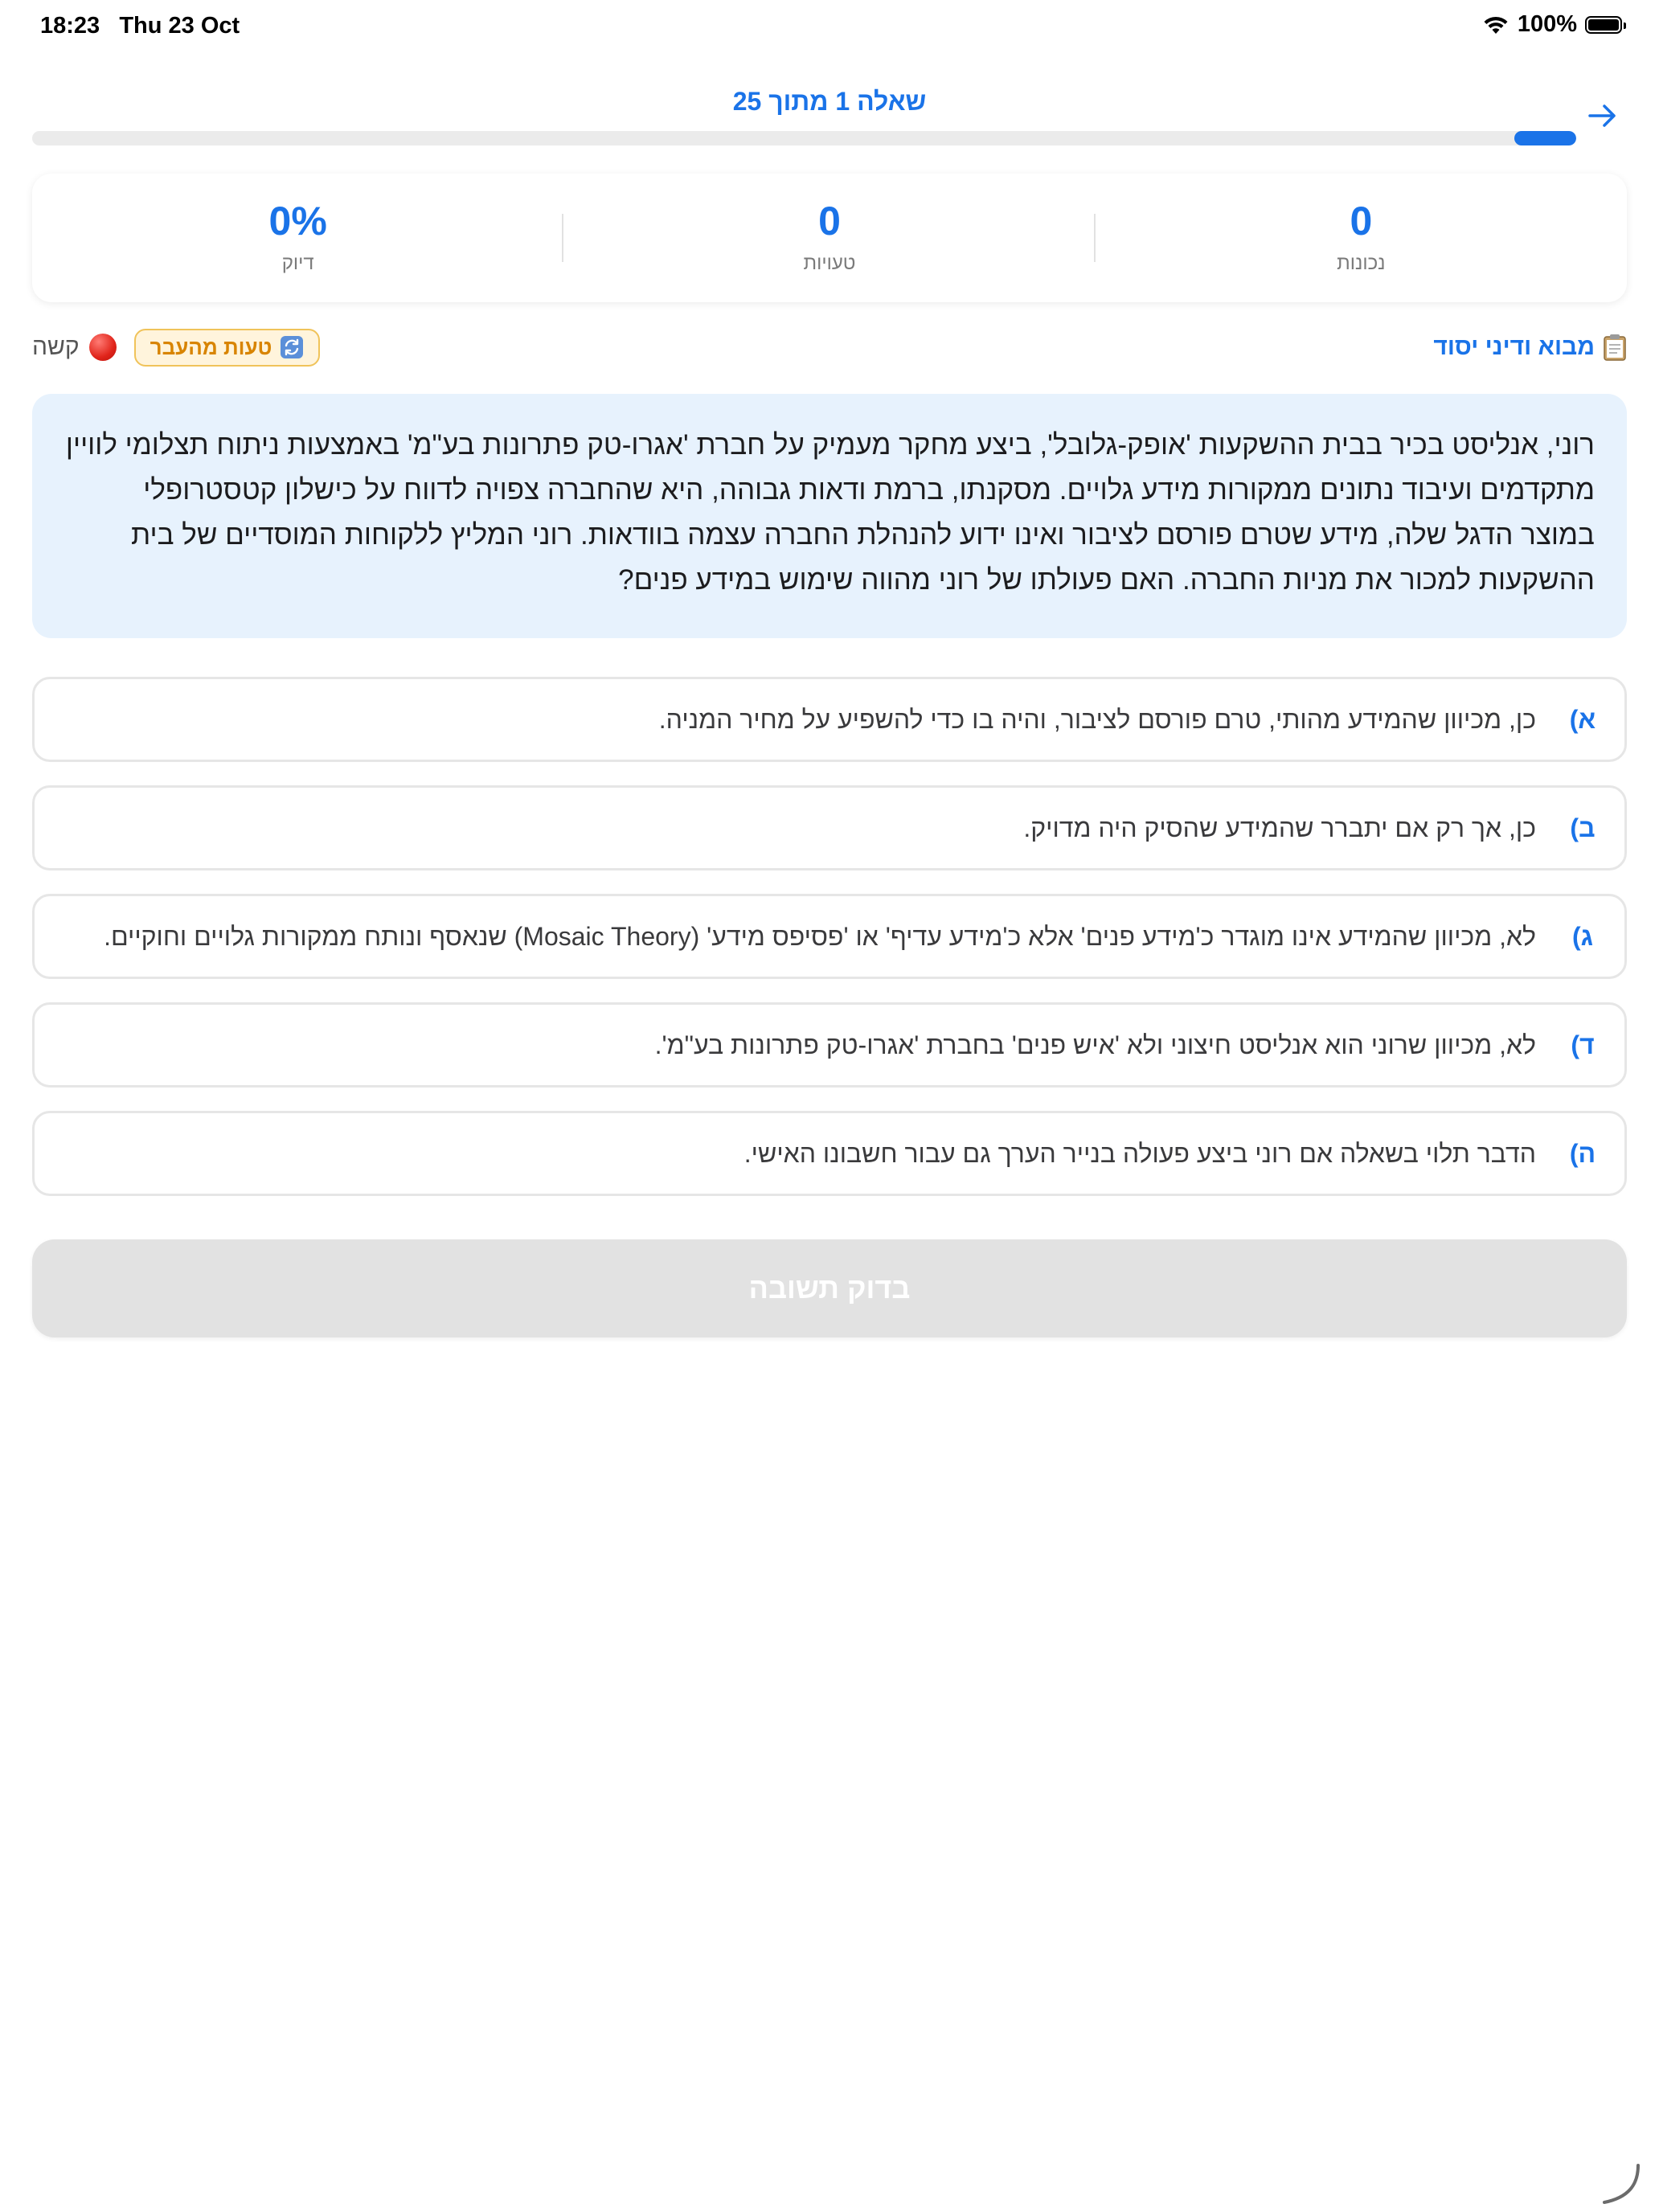 This screenshot has width=1659, height=2212. I want to click on stat-accuracy: 0% דיוק, so click(298, 238).